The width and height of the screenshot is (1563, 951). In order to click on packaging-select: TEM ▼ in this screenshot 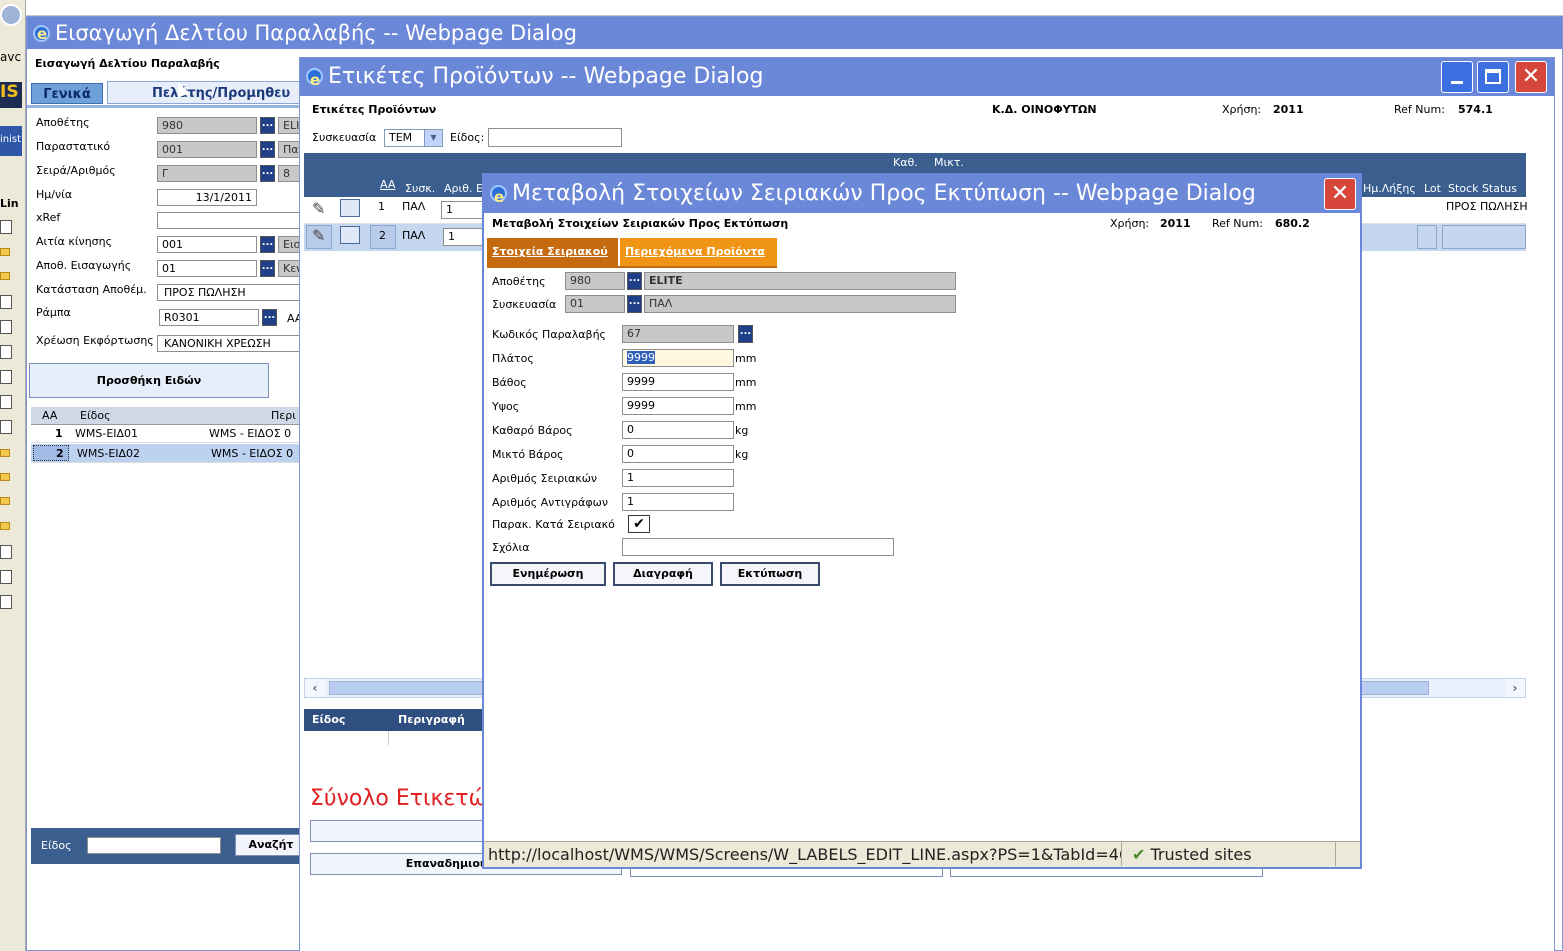, I will do `click(413, 138)`.